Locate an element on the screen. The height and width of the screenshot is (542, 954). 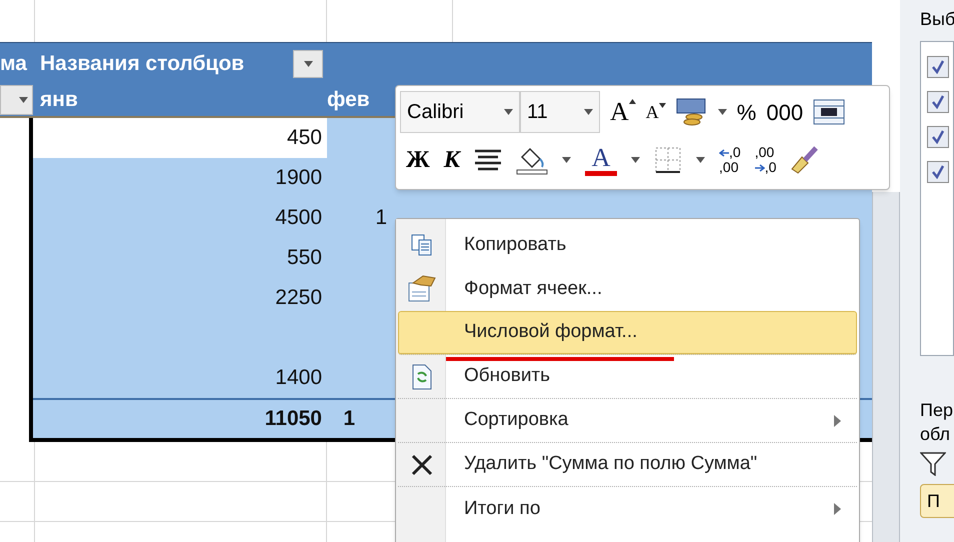
grow-font-button: A is located at coordinates (623, 112).